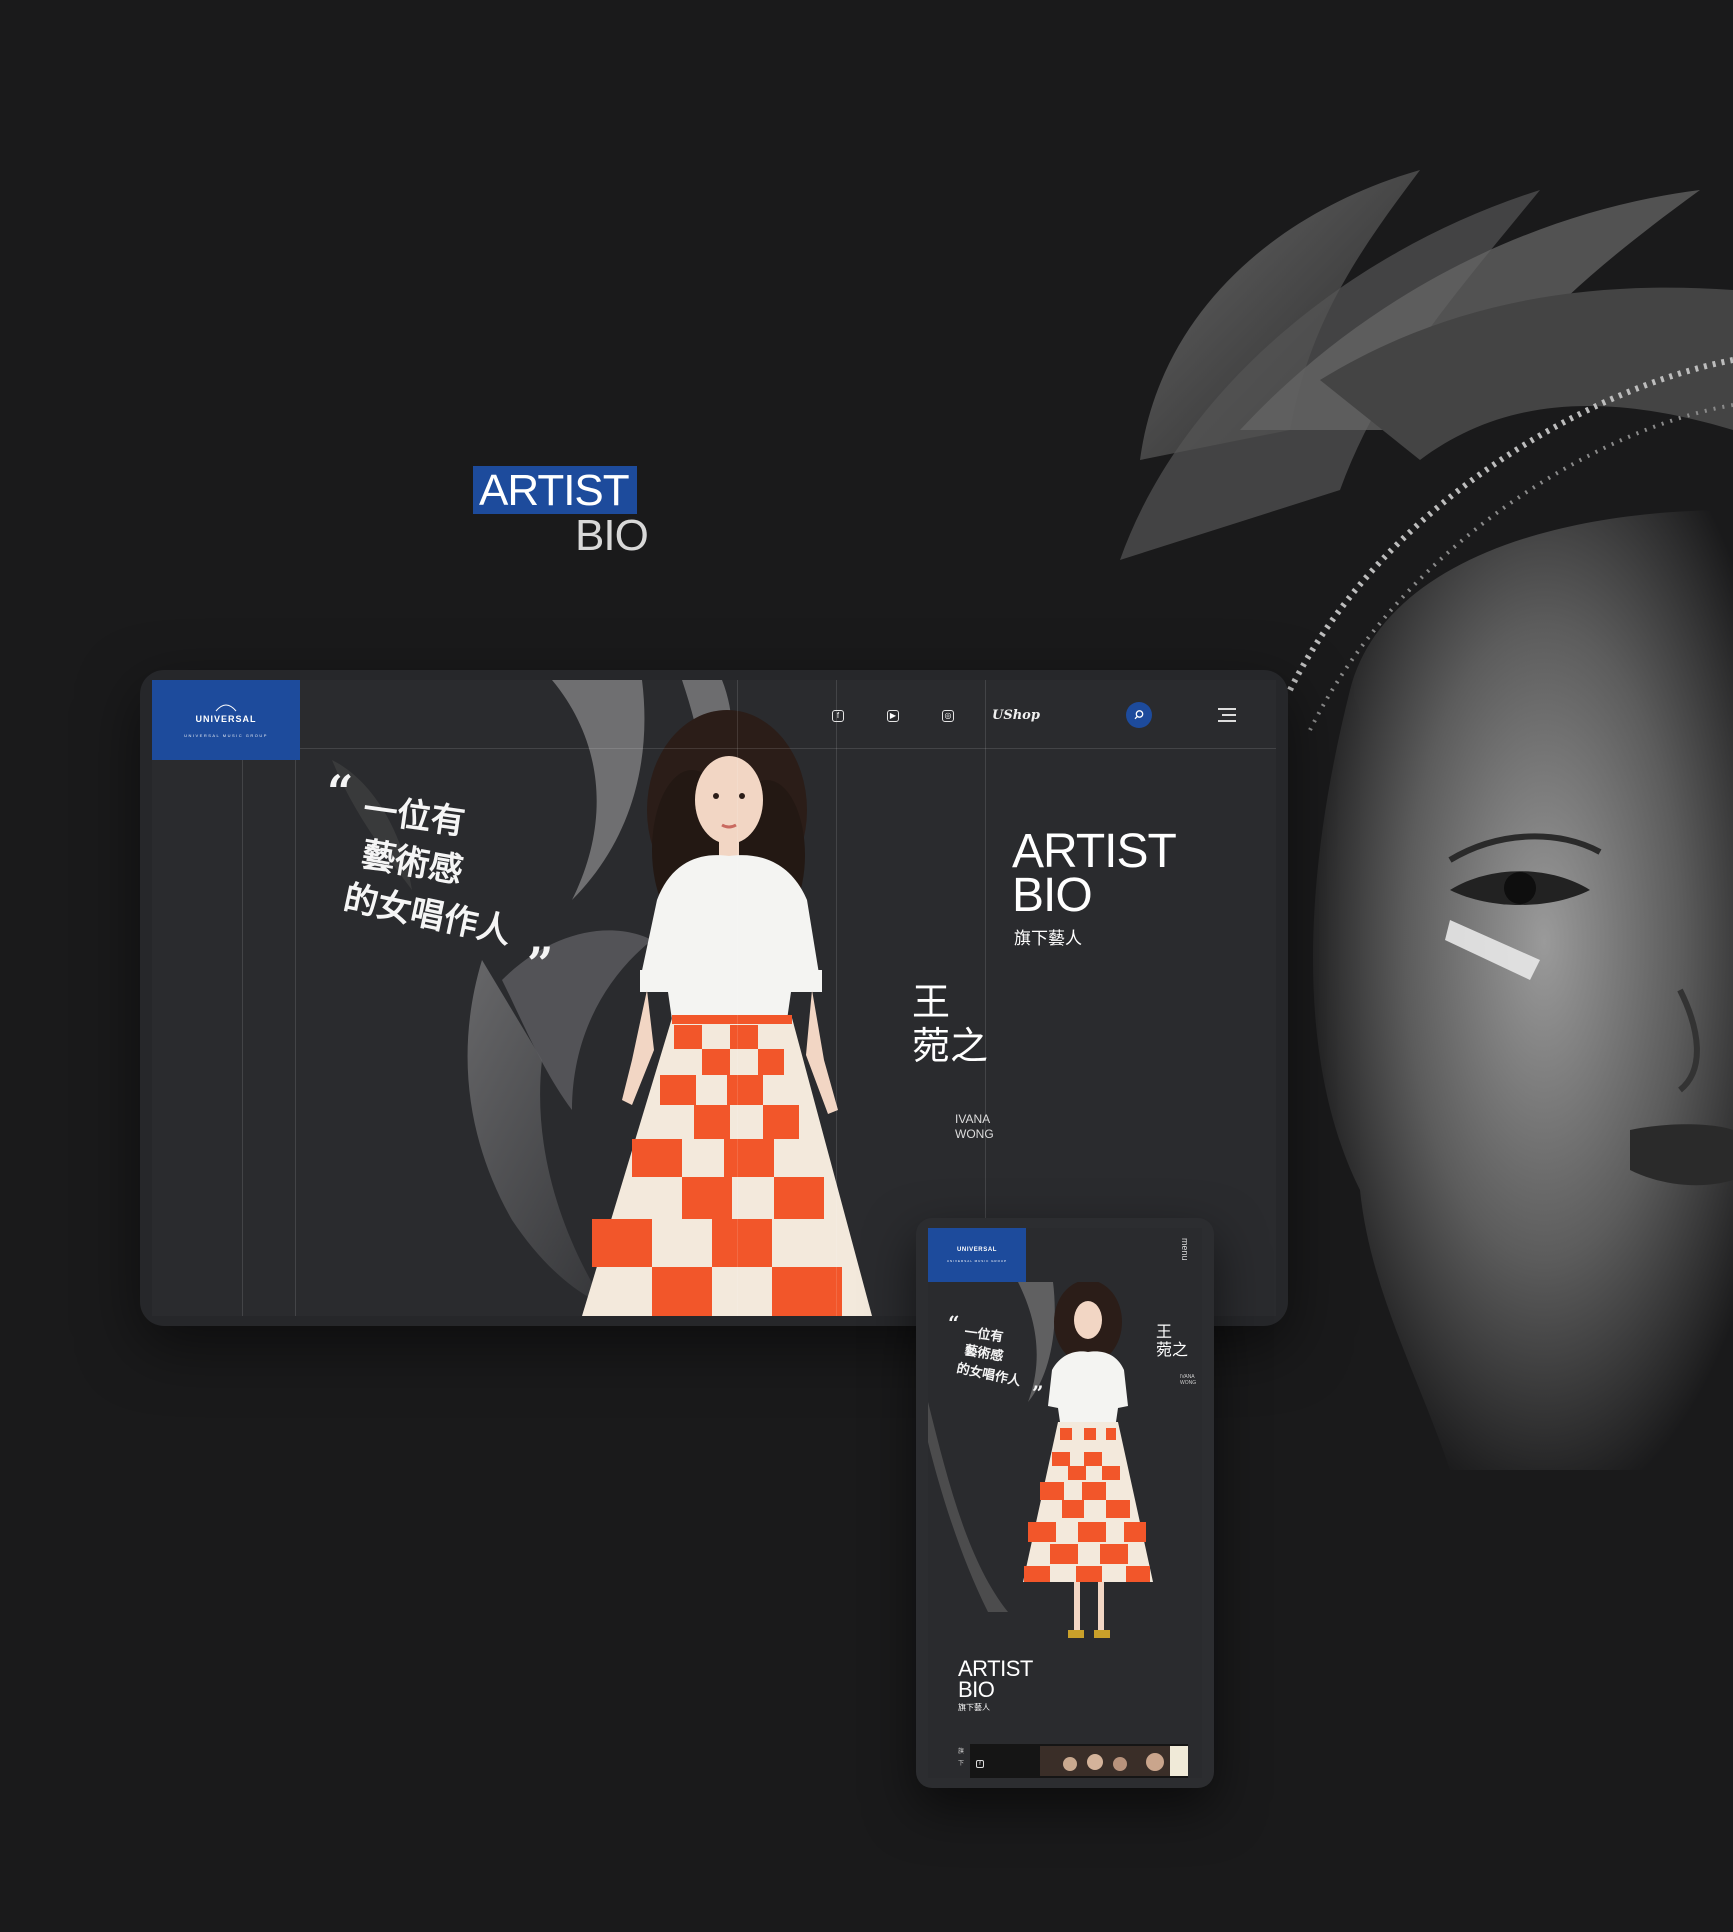  I want to click on heading-title: ARTIST, so click(555, 490).